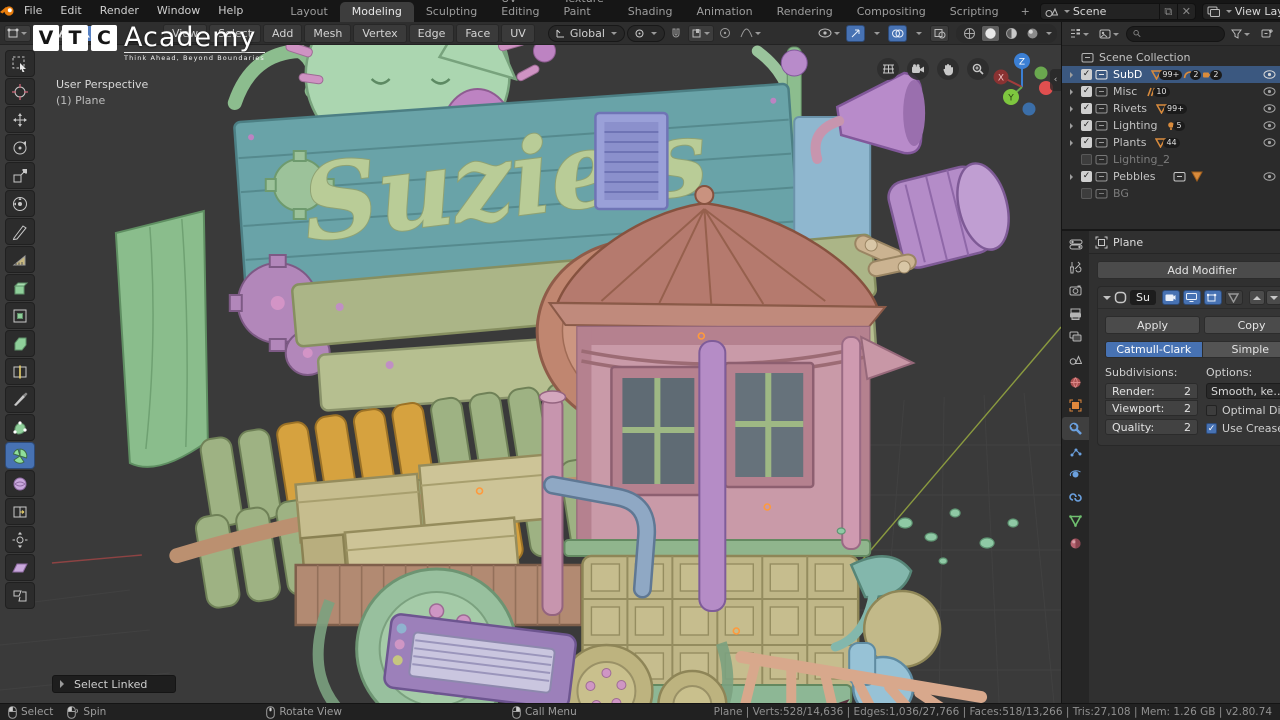 This screenshot has width=1280, height=720. What do you see at coordinates (978, 69) in the screenshot?
I see `zoom-view-button` at bounding box center [978, 69].